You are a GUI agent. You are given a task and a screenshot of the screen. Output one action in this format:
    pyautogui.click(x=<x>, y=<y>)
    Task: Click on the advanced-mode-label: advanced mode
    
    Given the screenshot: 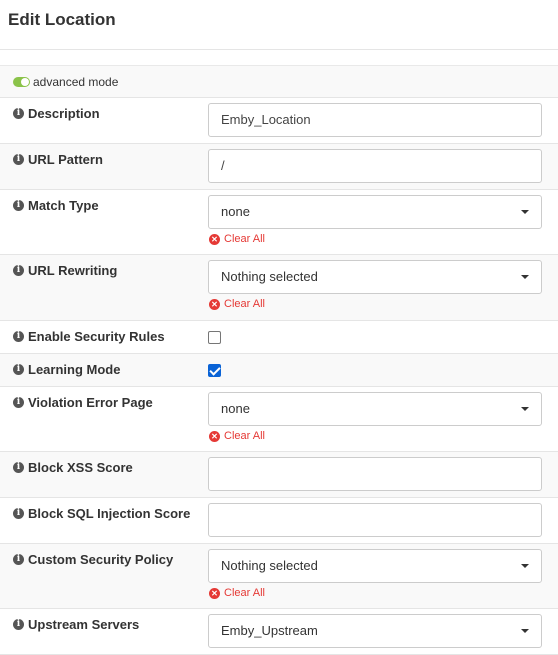 What is the action you would take?
    pyautogui.click(x=76, y=81)
    